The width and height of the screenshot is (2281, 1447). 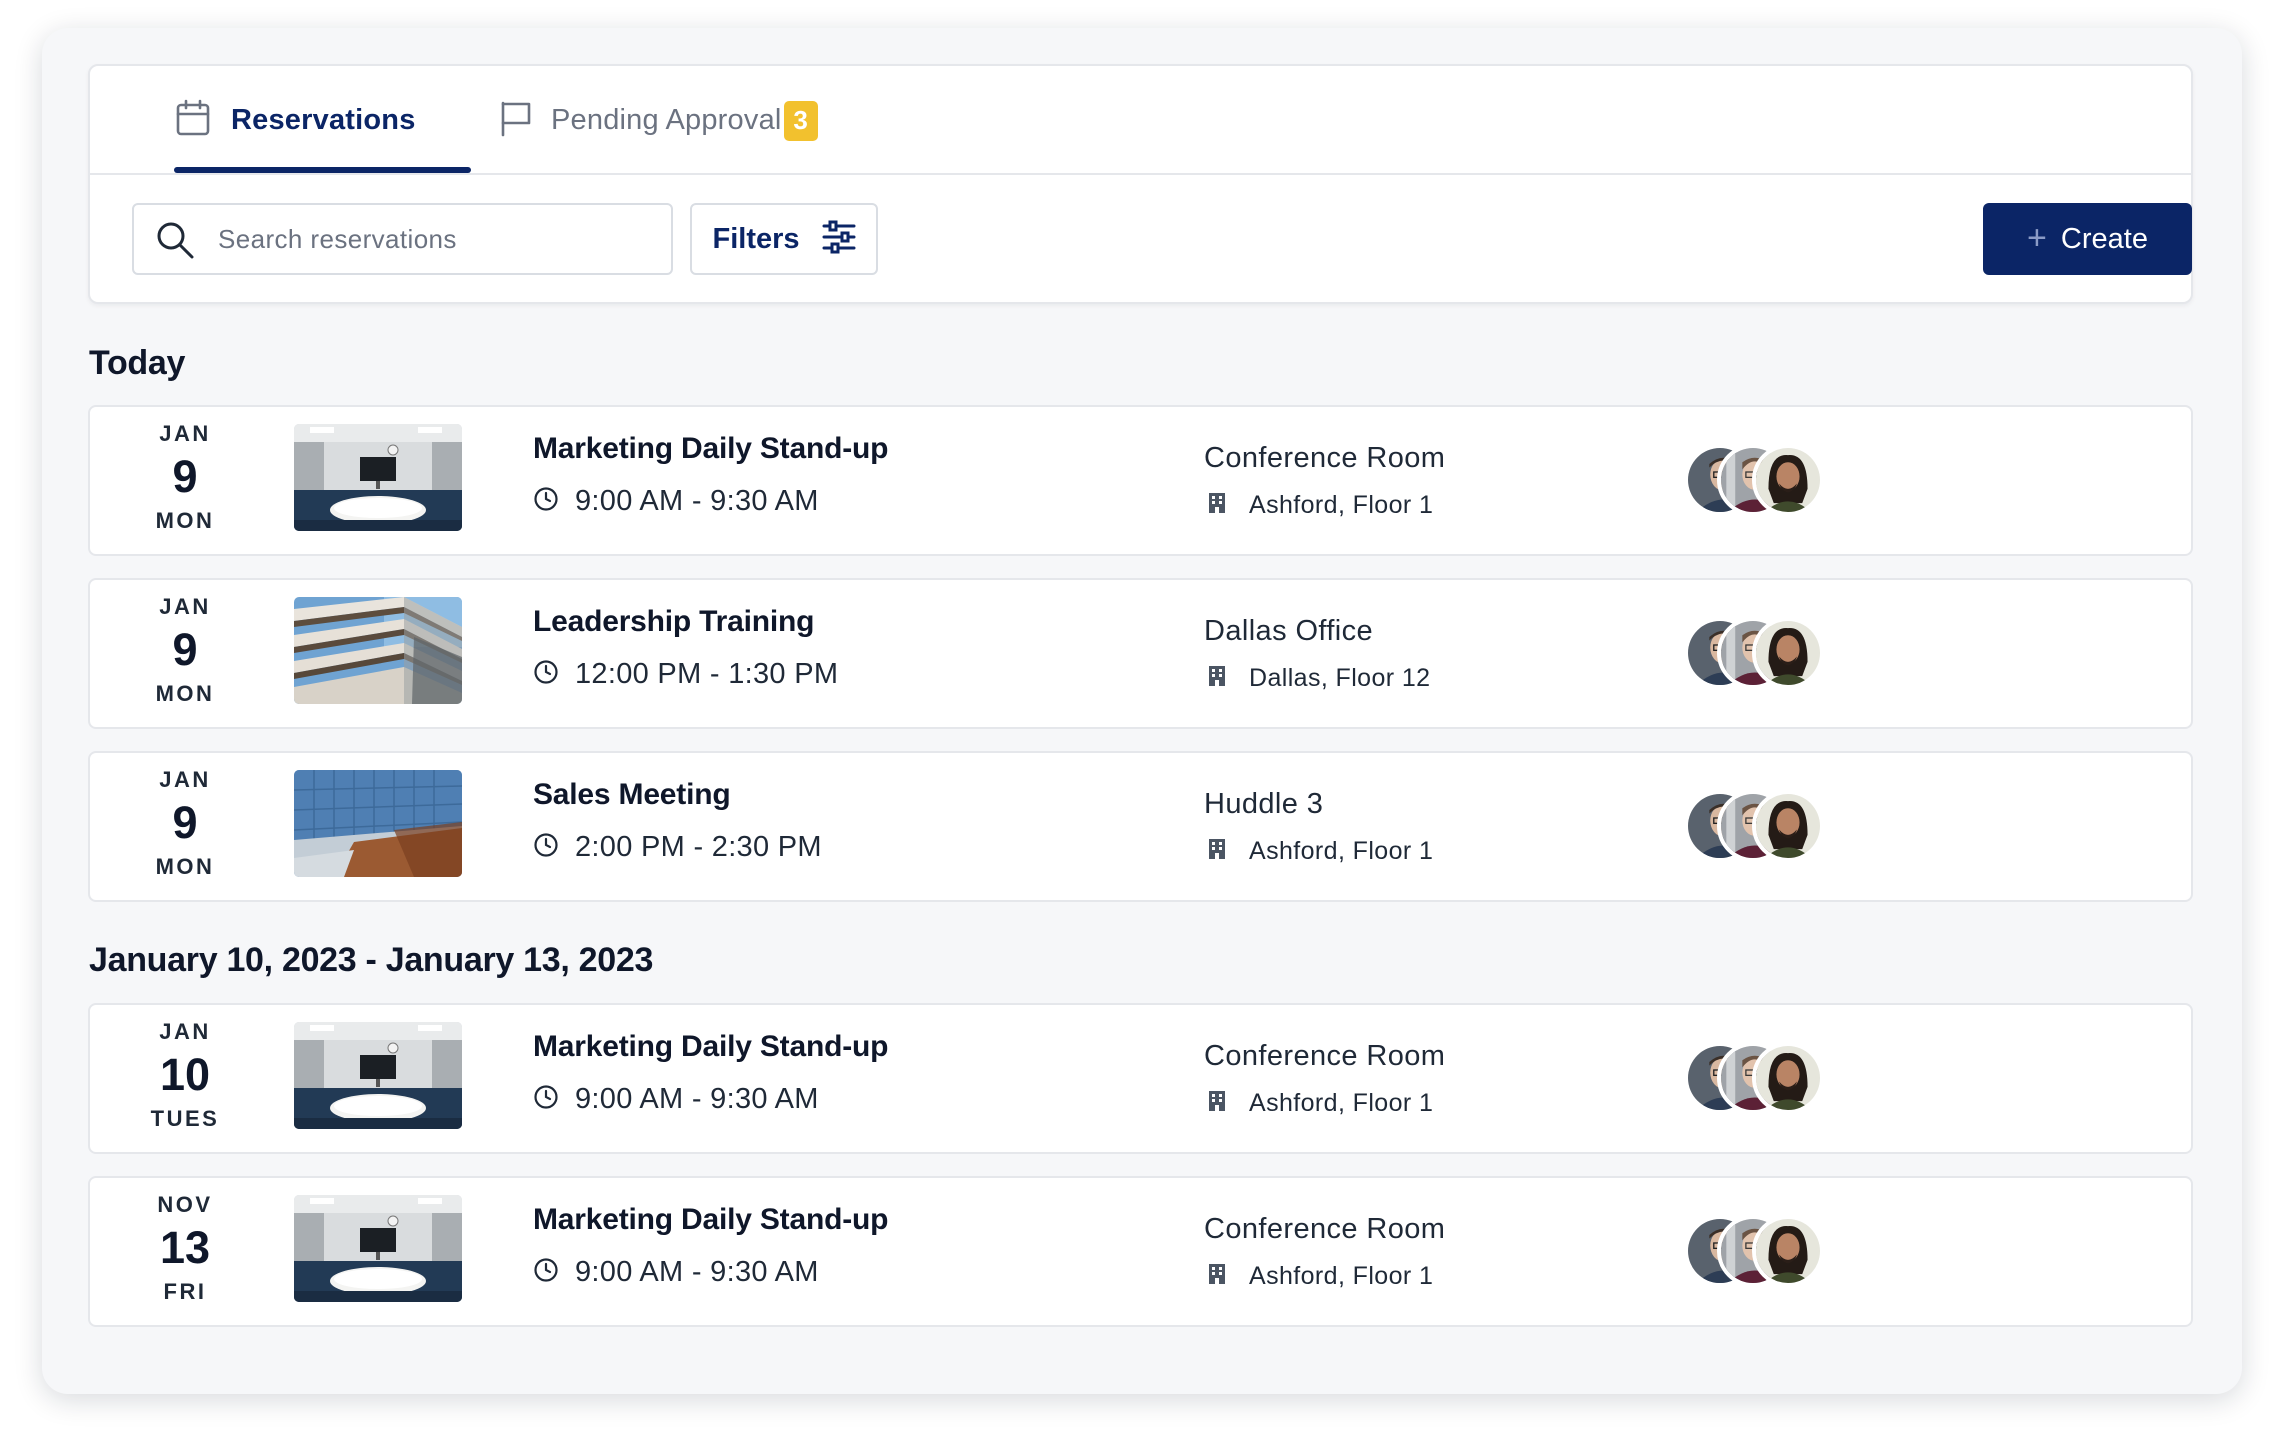 I want to click on calendar-icon, so click(x=193, y=120).